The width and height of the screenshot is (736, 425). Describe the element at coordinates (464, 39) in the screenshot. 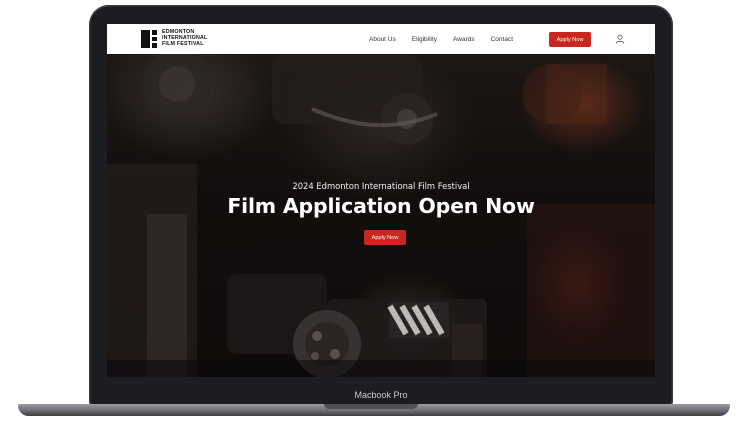

I see `nav-link-awards: Awards` at that location.